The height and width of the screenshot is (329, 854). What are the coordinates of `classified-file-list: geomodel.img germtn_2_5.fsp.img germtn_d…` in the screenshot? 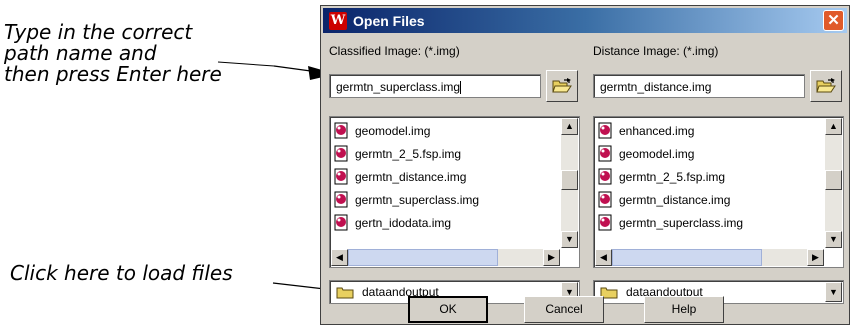 It's located at (454, 192).